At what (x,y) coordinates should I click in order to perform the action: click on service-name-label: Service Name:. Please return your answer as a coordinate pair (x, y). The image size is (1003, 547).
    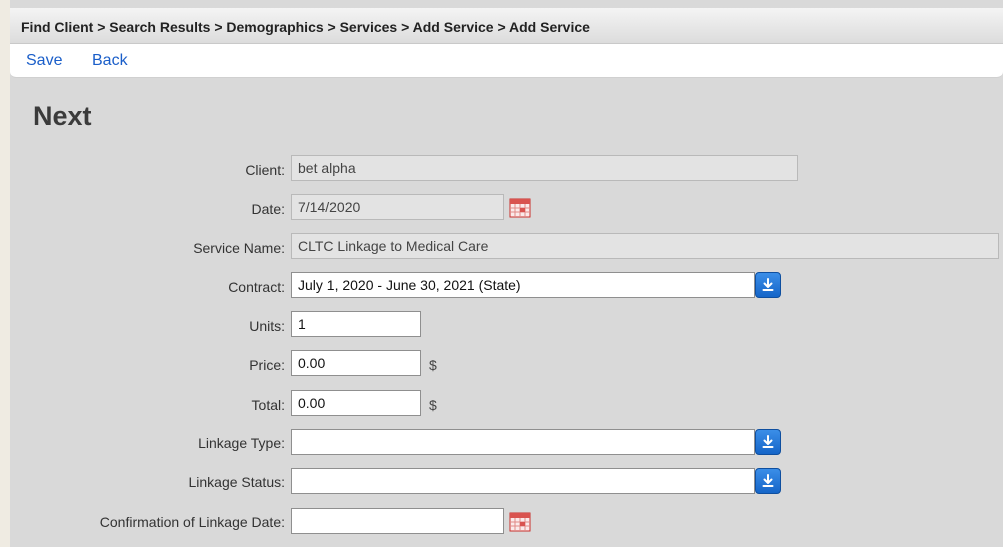
    Looking at the image, I should click on (239, 248).